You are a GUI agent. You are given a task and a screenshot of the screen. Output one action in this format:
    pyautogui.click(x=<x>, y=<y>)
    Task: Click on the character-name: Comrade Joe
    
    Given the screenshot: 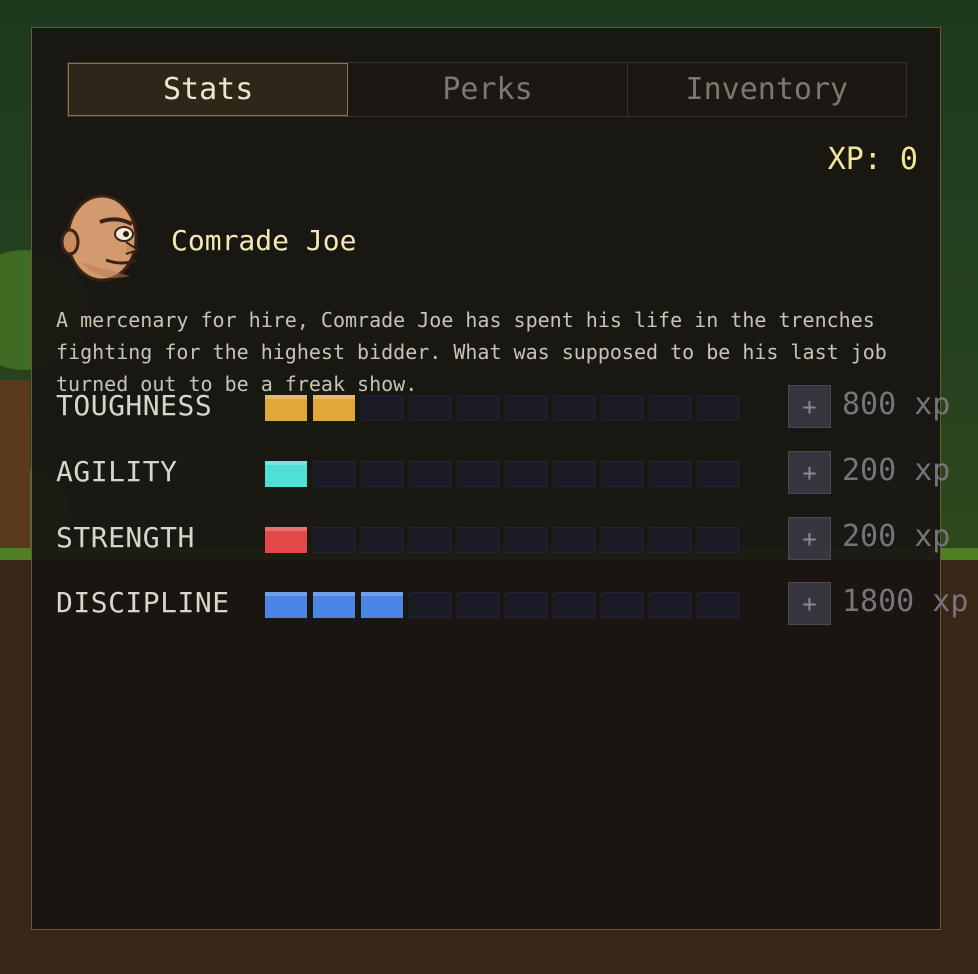 What is the action you would take?
    pyautogui.click(x=264, y=240)
    